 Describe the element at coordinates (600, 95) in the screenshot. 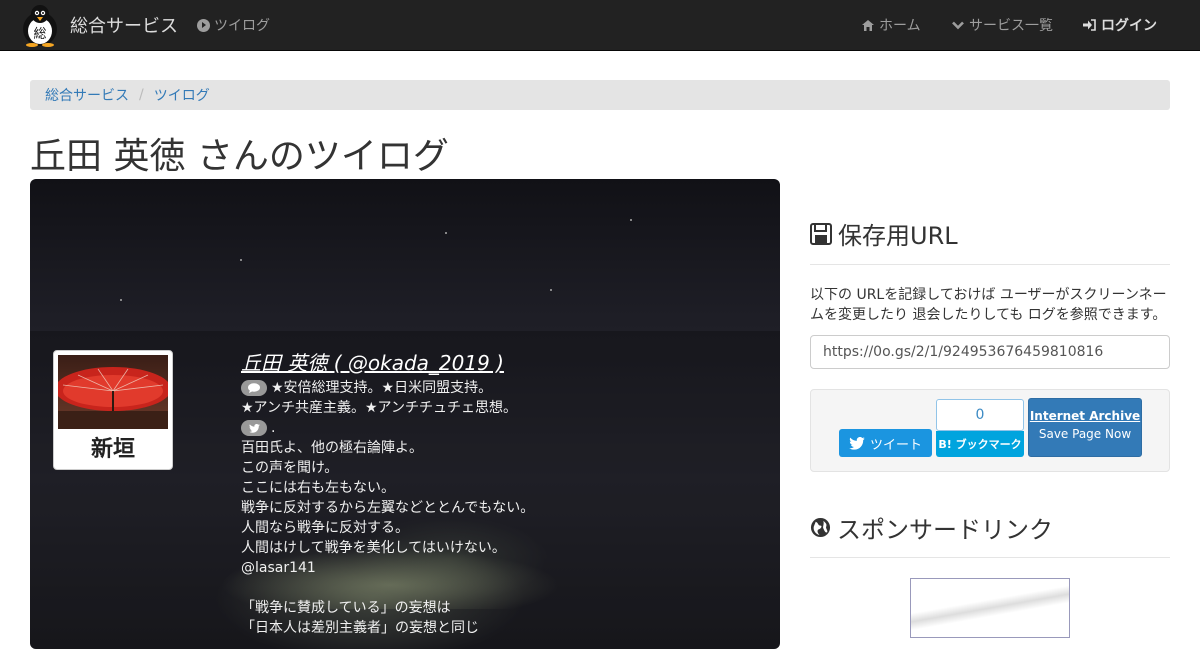

I see `breadcrumb: 総合サービス / ツイログ` at that location.